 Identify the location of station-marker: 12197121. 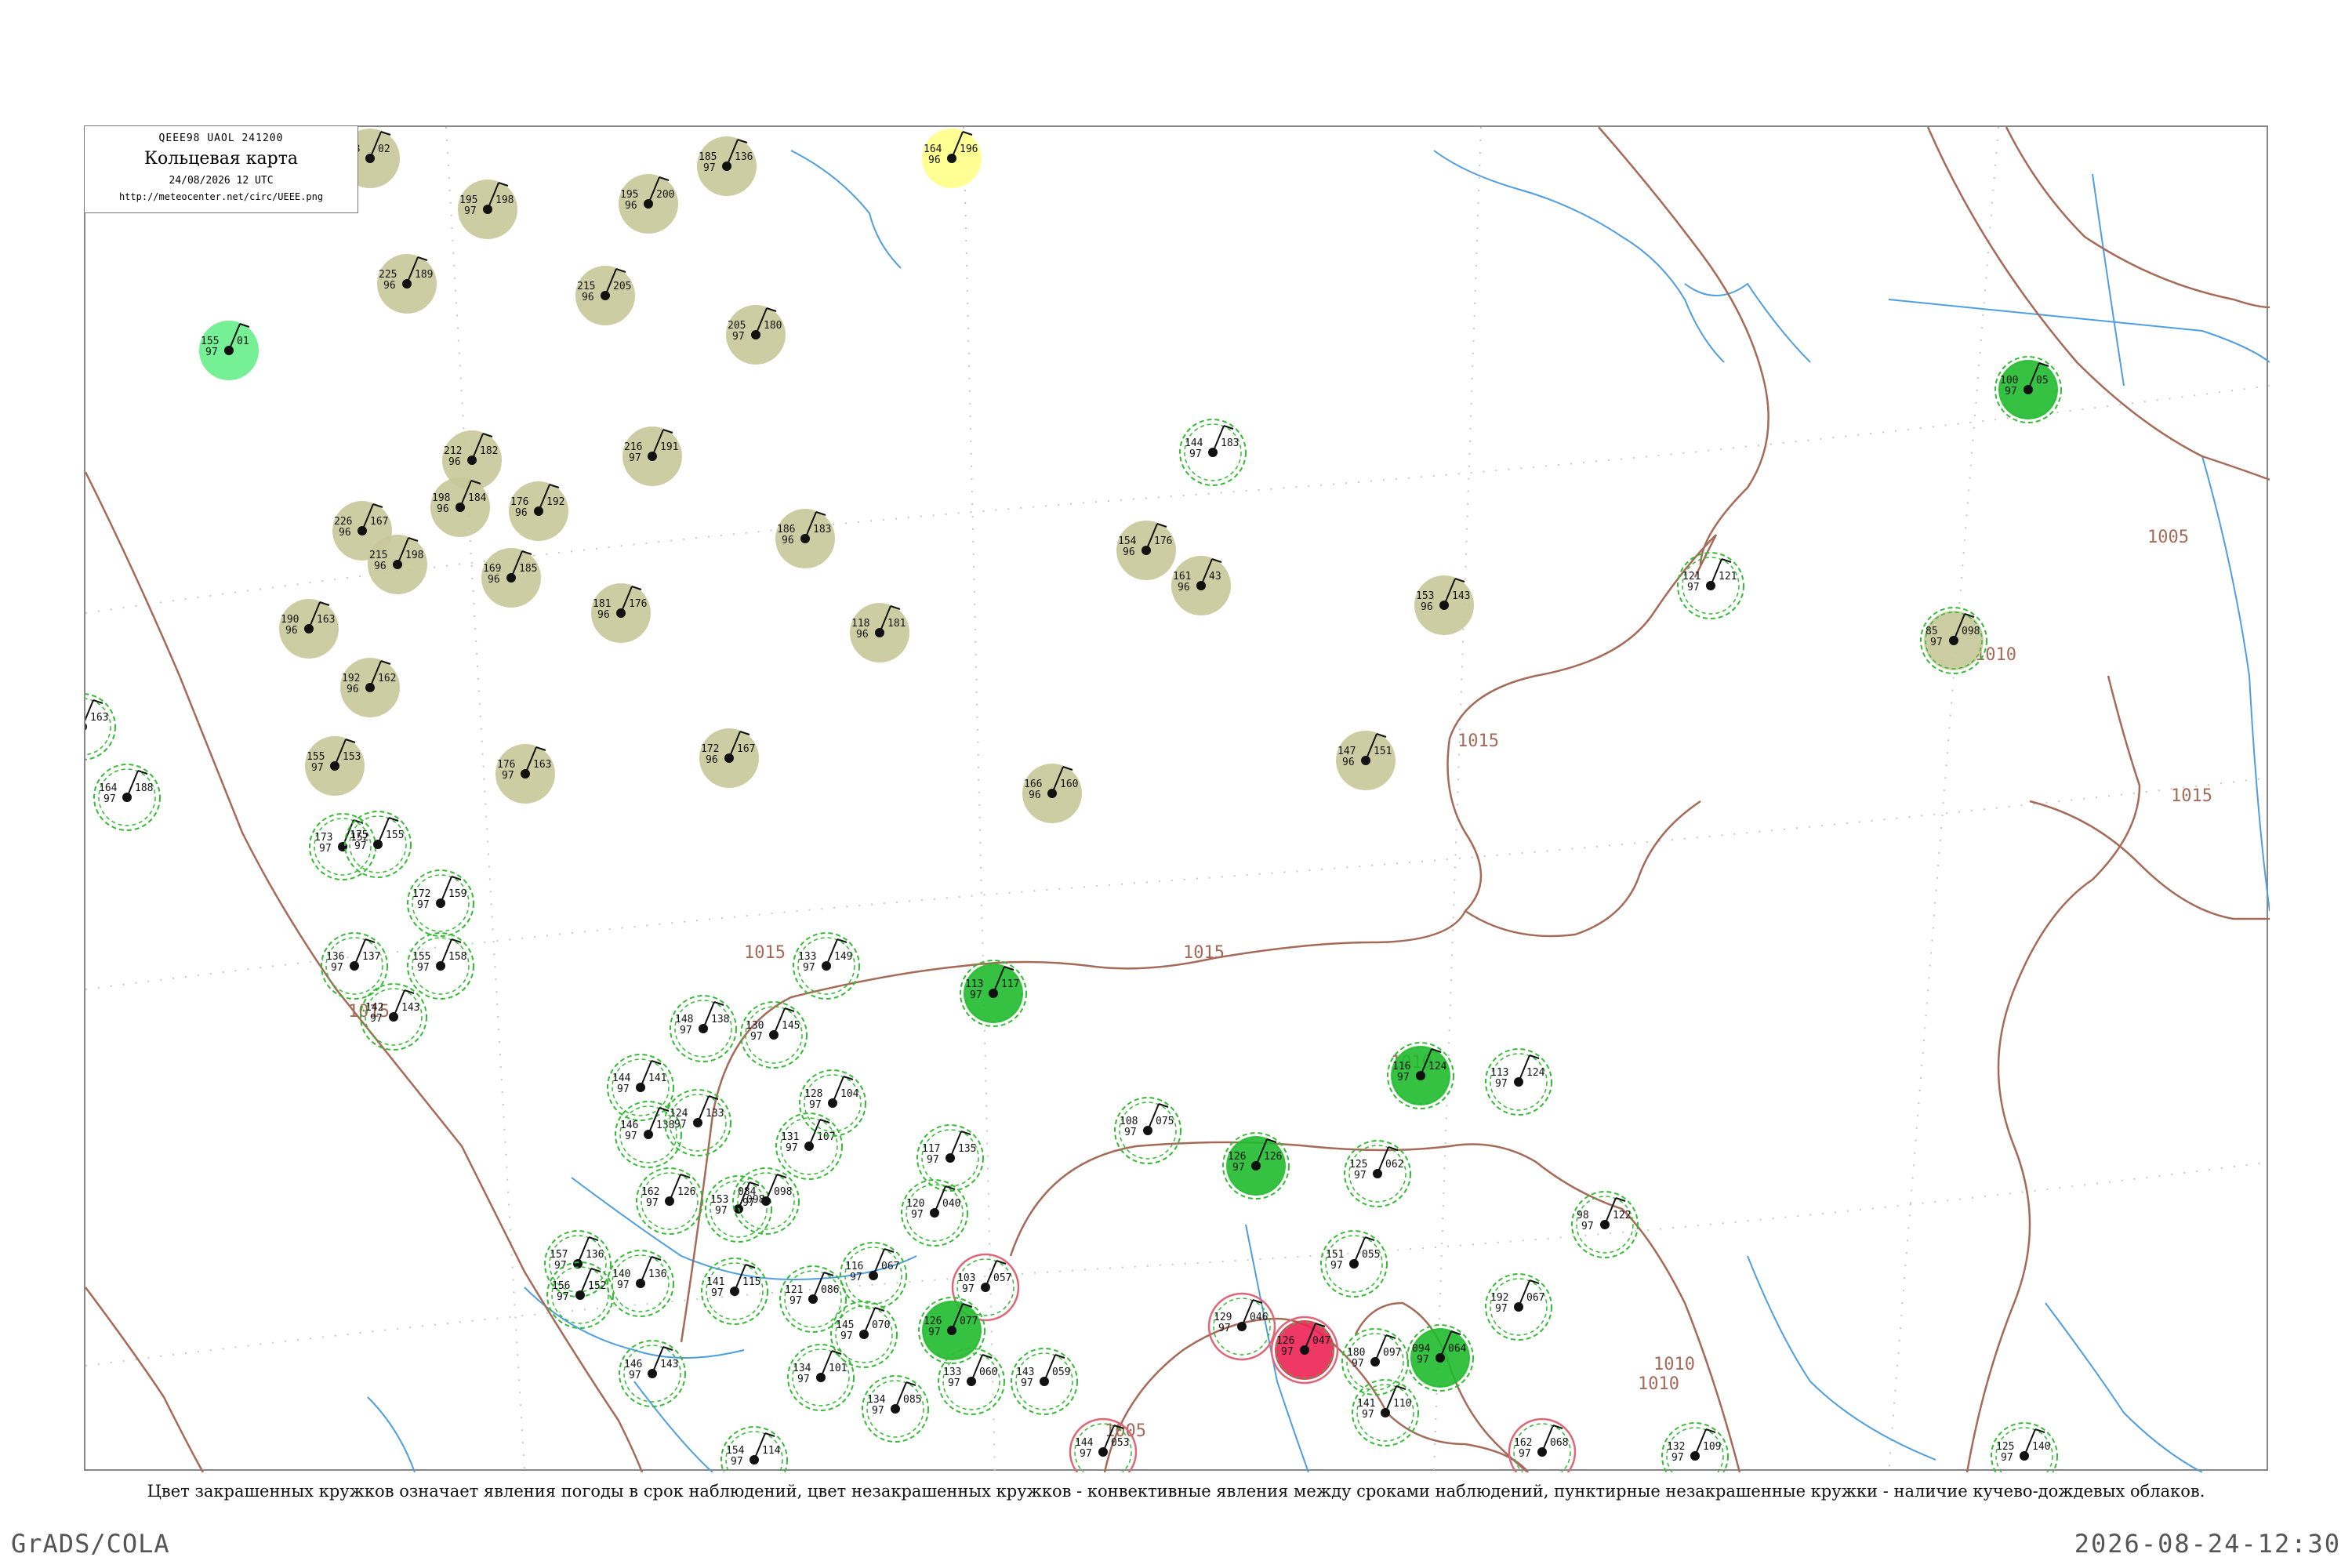
(1711, 585).